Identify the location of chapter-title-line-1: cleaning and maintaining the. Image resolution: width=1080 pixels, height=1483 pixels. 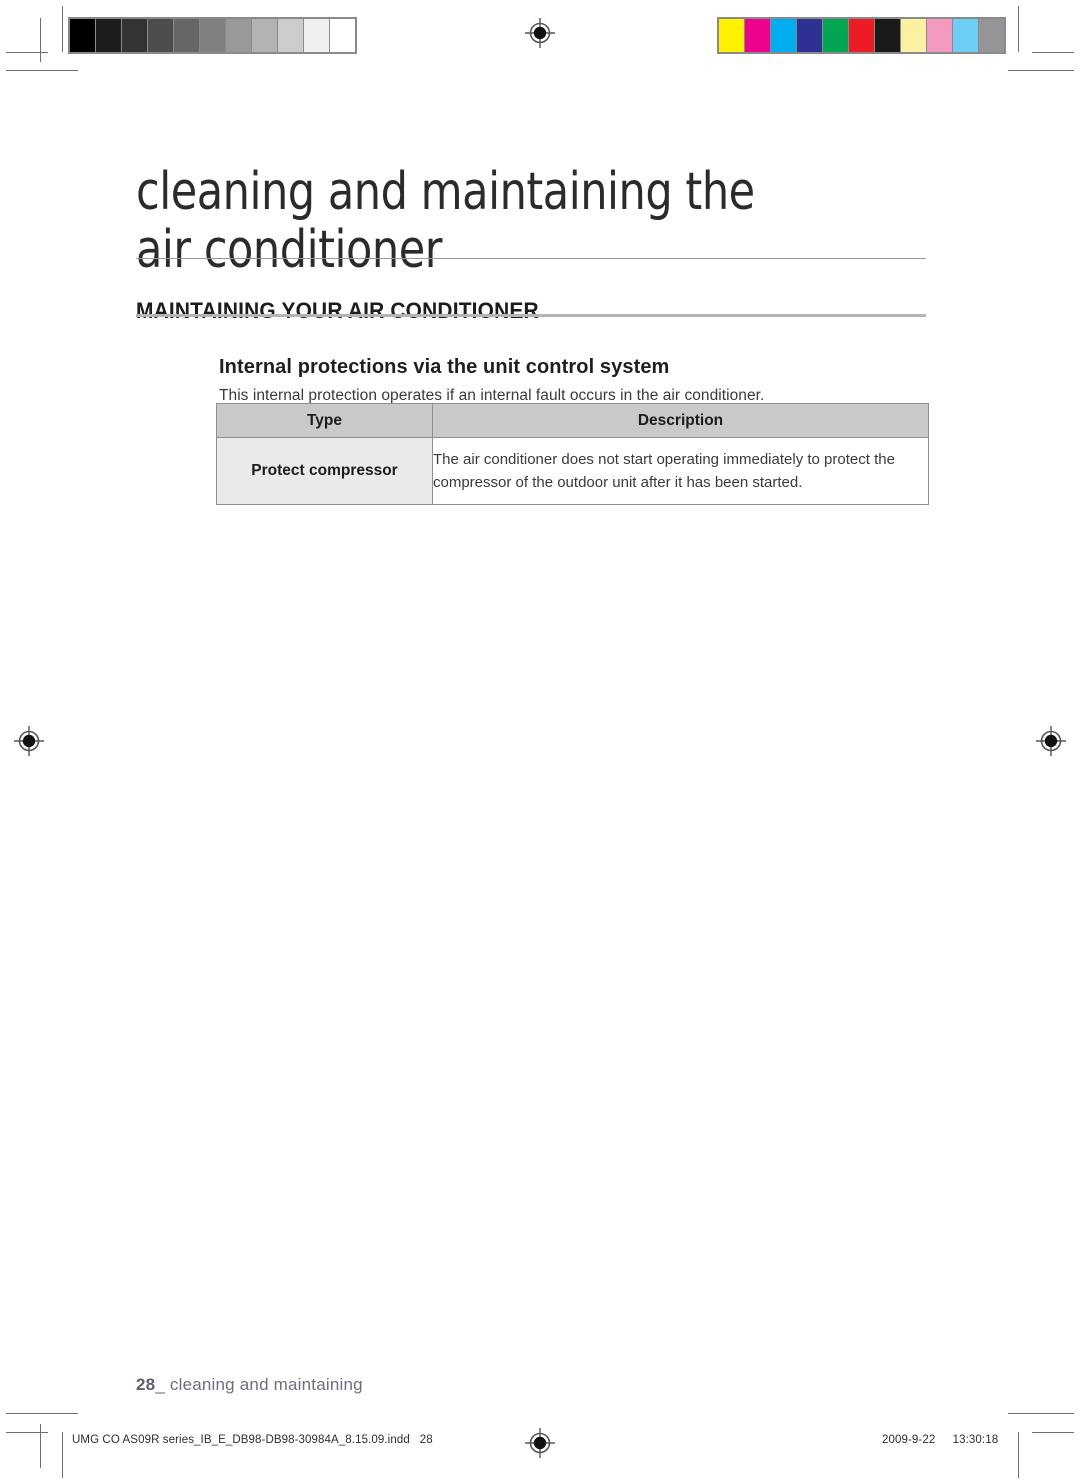
(445, 191).